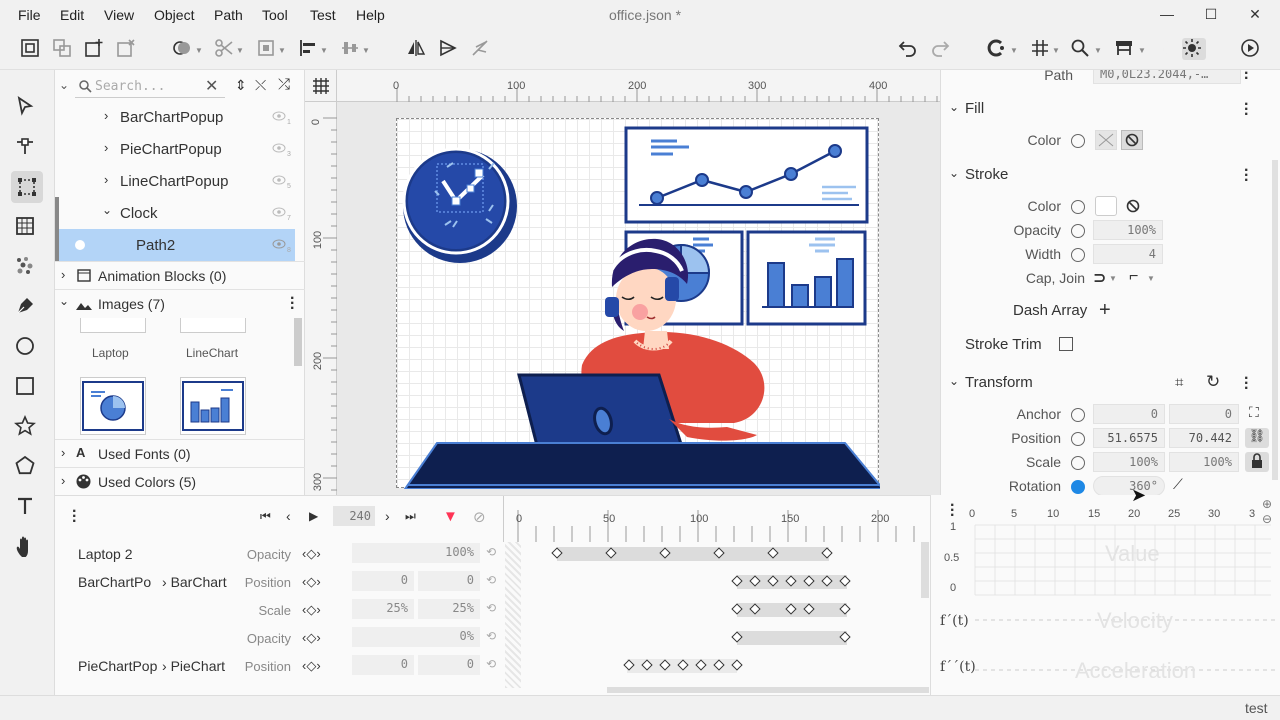 The image size is (1280, 720). What do you see at coordinates (352, 49) in the screenshot?
I see `distribute-icon` at bounding box center [352, 49].